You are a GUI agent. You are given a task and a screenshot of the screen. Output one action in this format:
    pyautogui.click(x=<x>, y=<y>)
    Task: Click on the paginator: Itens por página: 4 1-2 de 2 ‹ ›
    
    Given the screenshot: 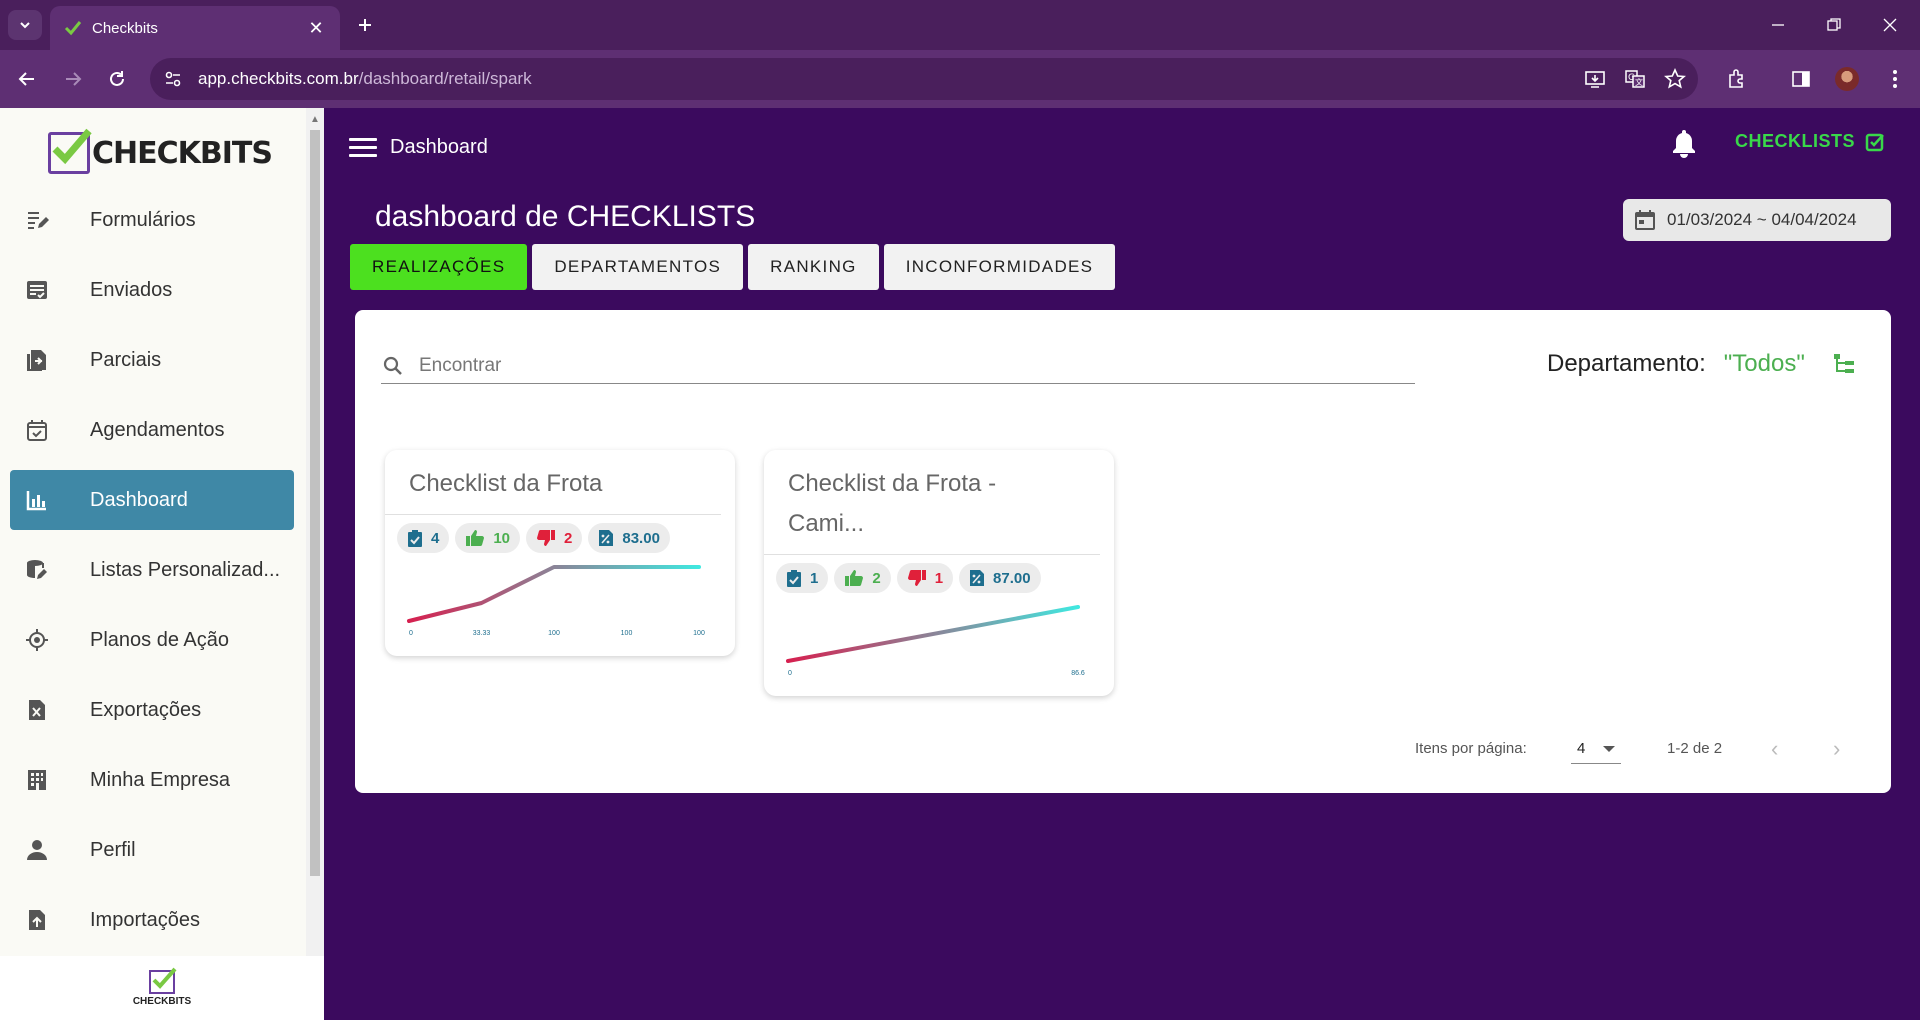 What is the action you would take?
    pyautogui.click(x=1123, y=749)
    